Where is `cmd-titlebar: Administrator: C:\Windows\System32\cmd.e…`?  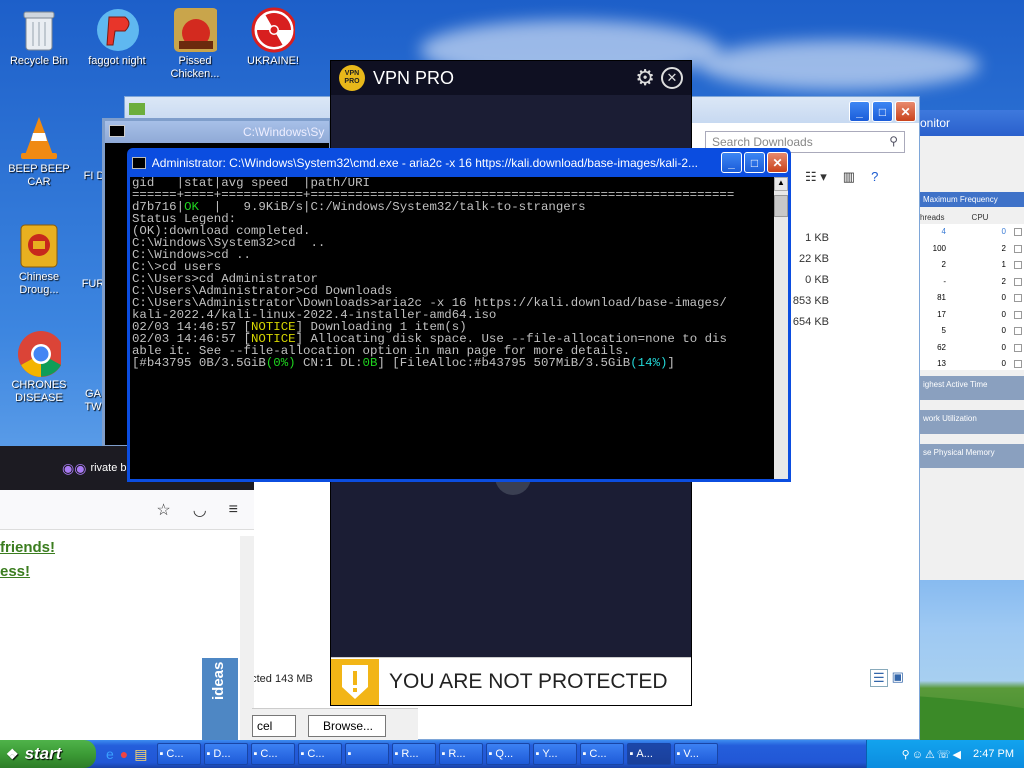 cmd-titlebar: Administrator: C:\Windows\System32\cmd.e… is located at coordinates (459, 162).